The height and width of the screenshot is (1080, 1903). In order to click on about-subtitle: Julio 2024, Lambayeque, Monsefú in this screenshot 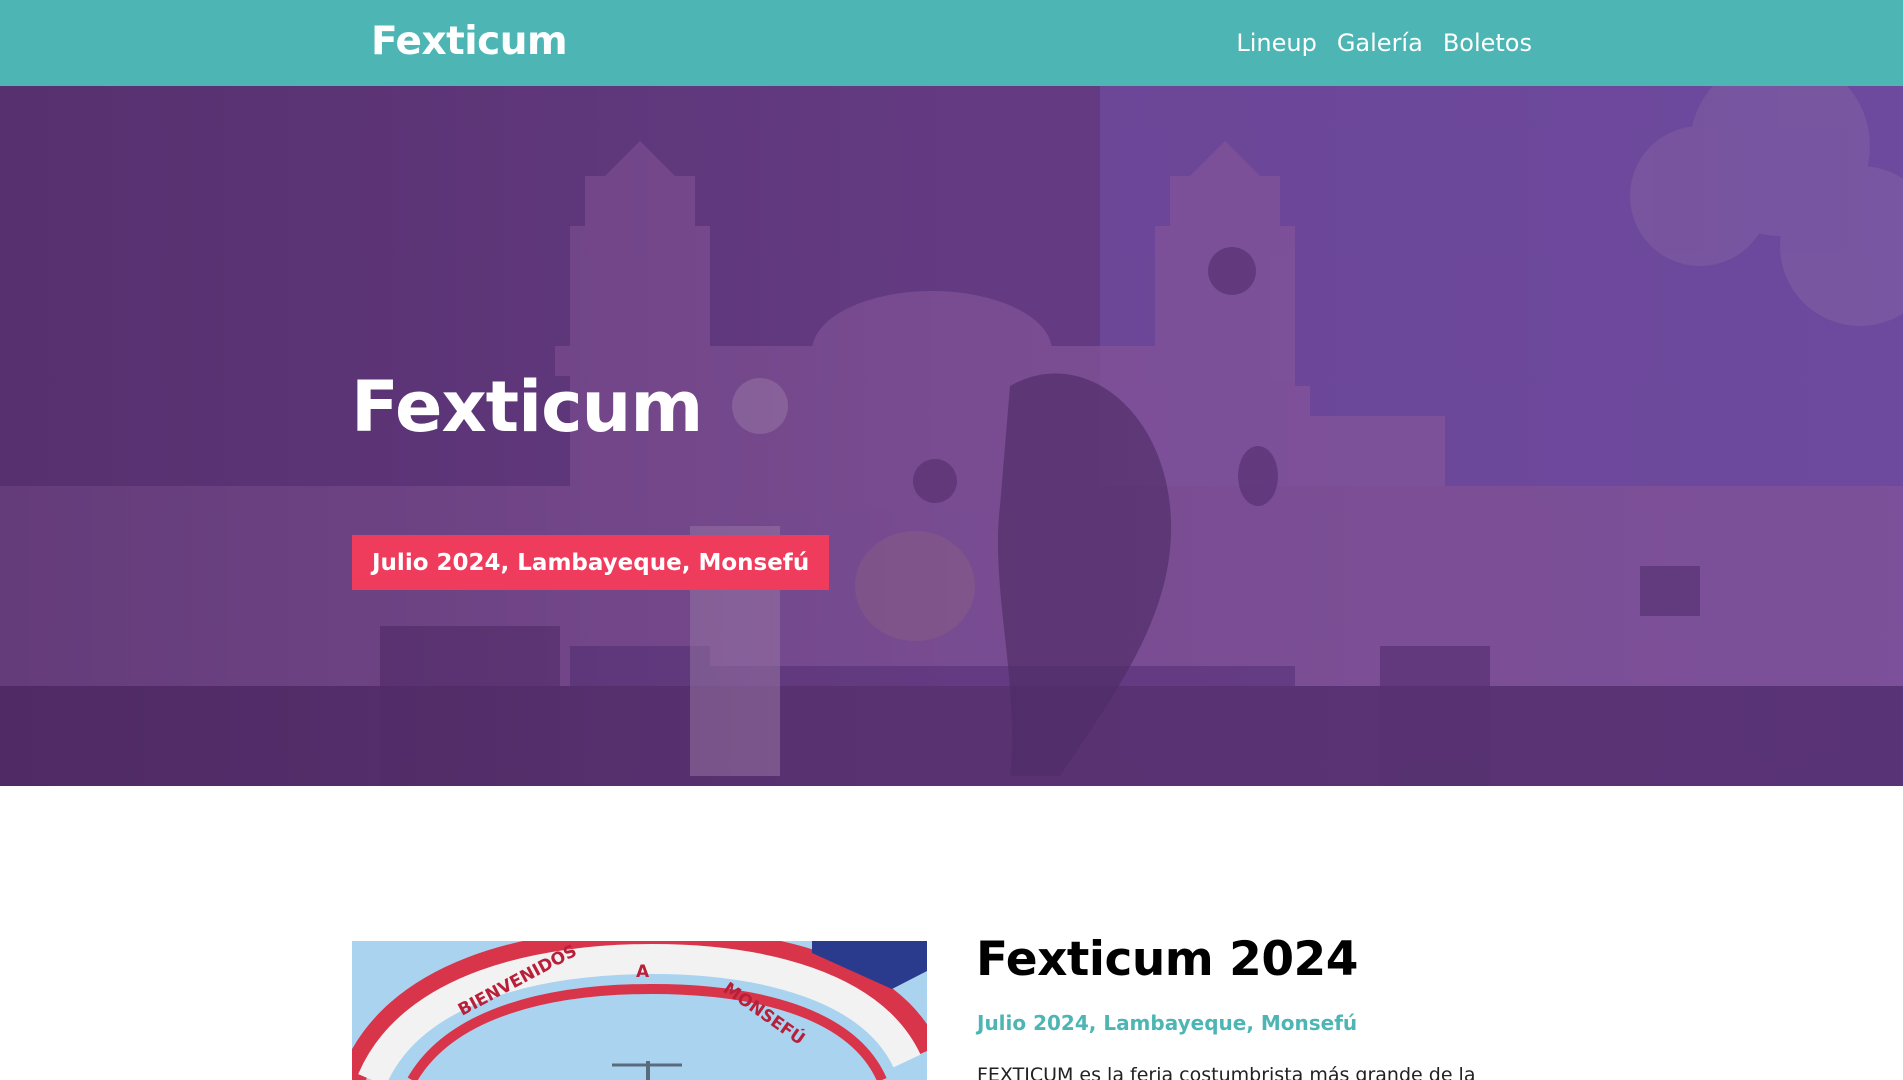, I will do `click(1167, 1023)`.